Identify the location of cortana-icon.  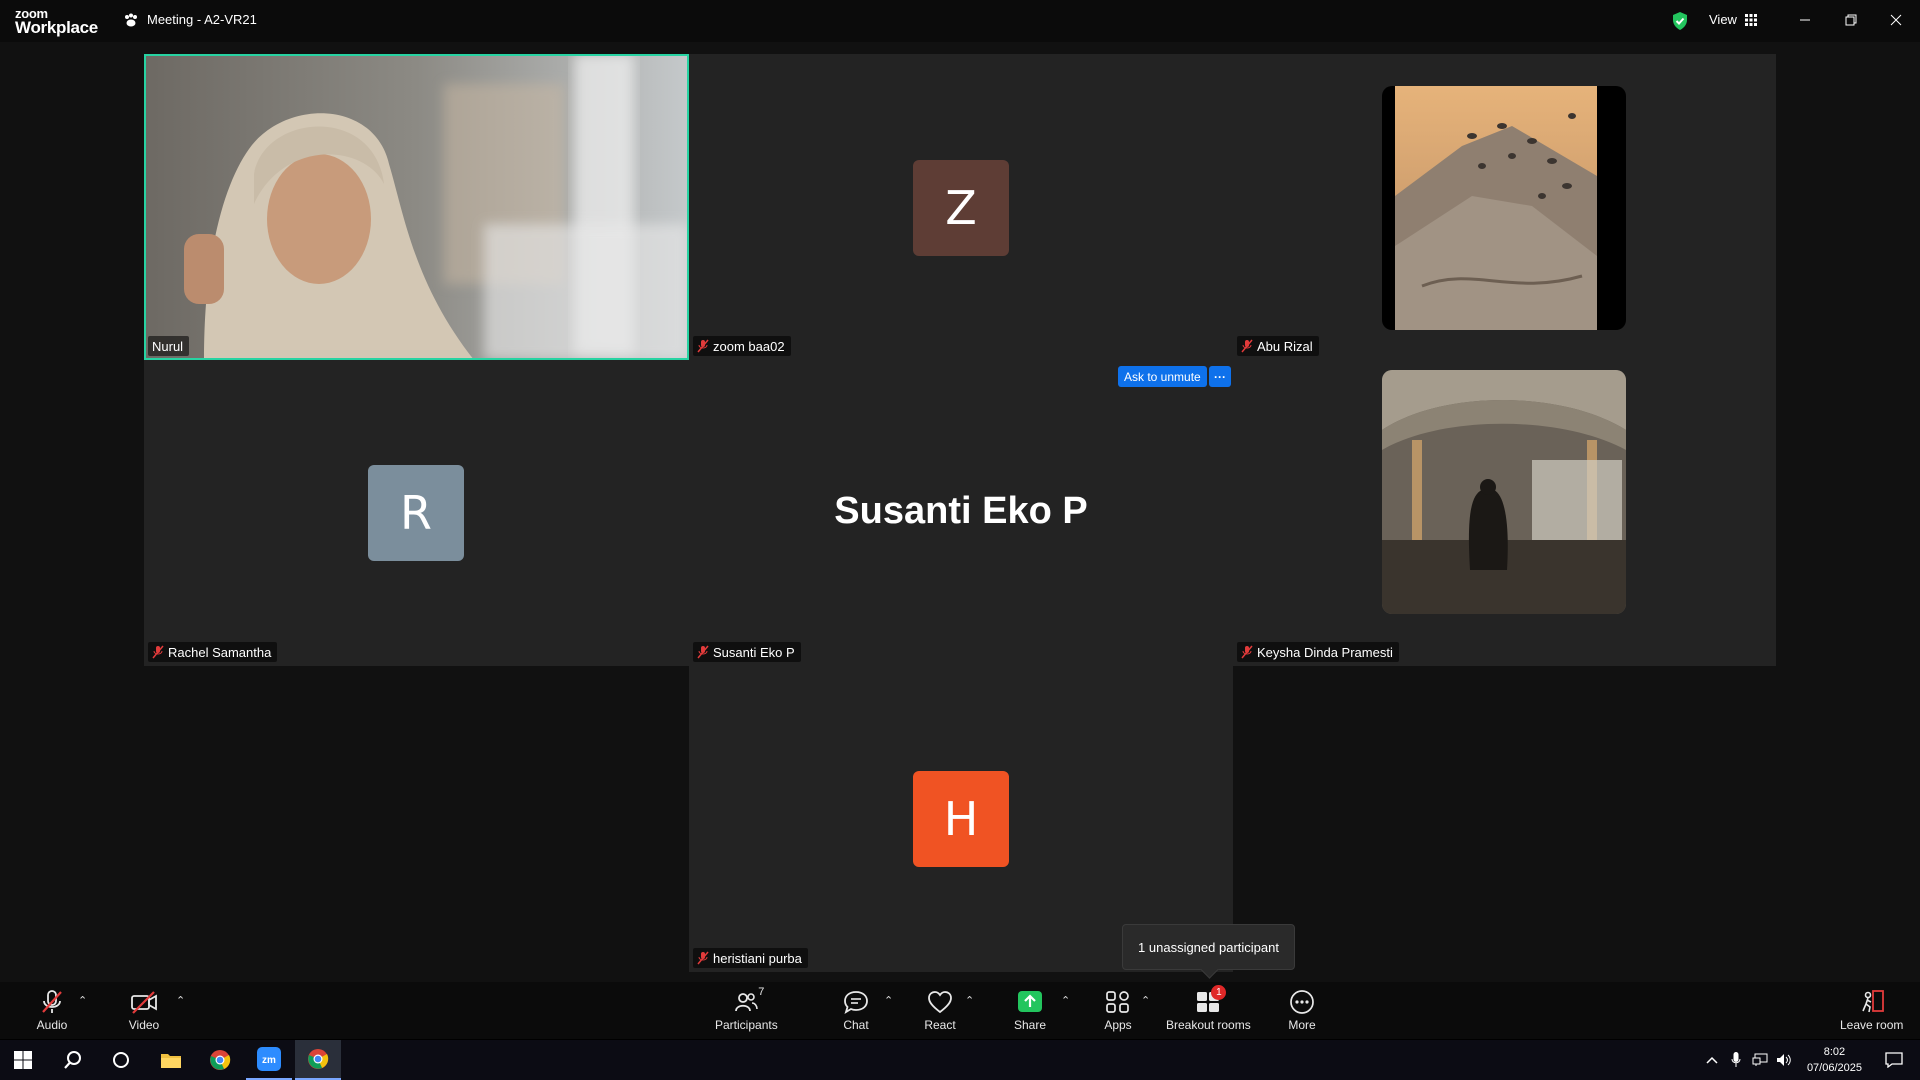
(121, 1060).